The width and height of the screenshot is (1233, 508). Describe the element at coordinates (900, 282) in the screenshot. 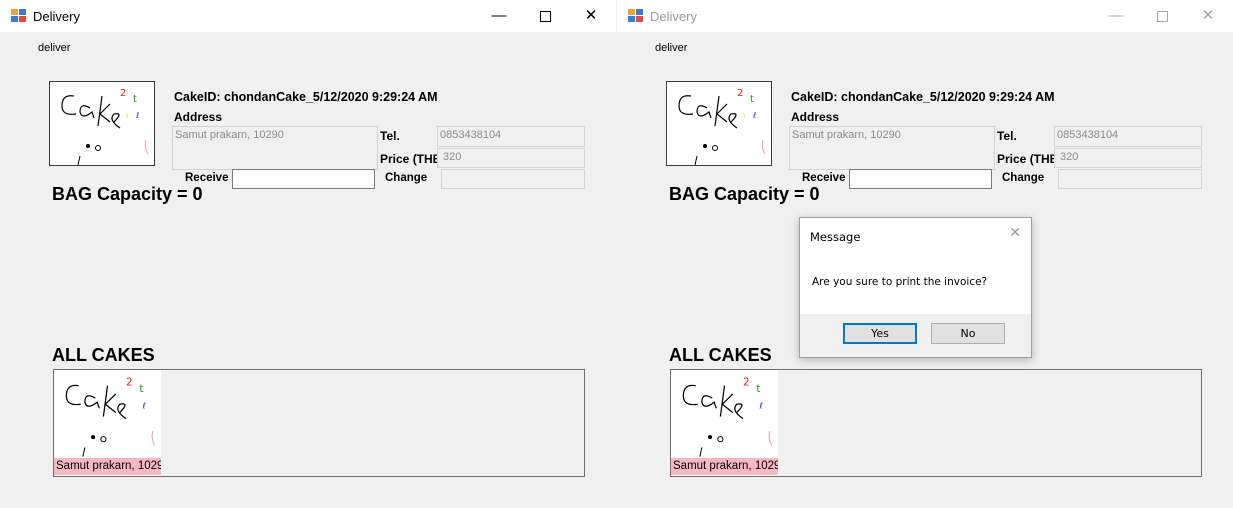

I see `dialog-message: Are you sure to print the invoice?` at that location.